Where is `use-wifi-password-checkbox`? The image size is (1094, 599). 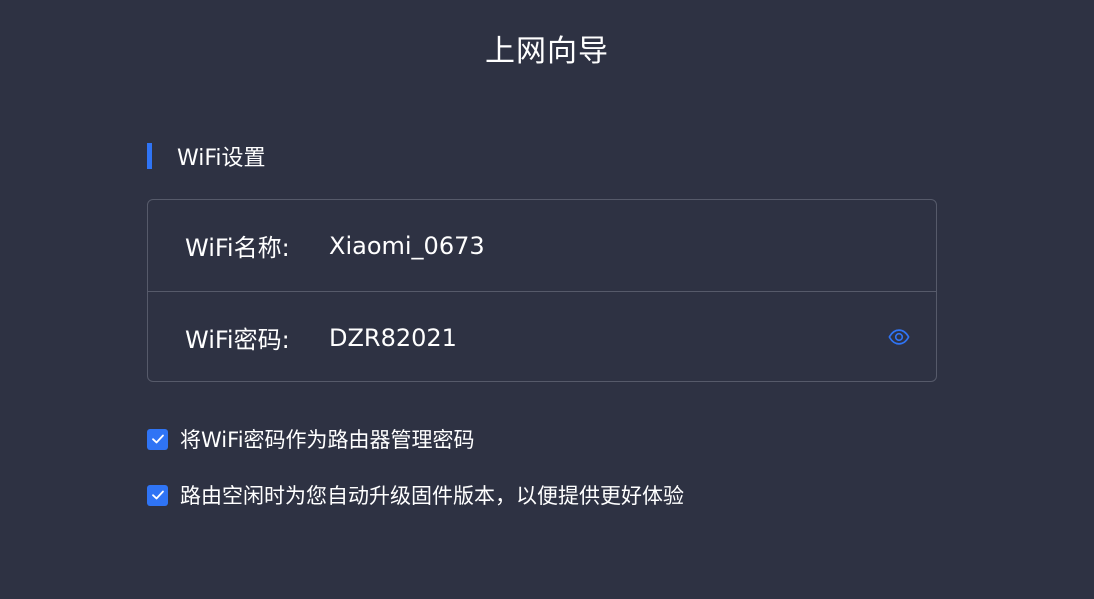
use-wifi-password-checkbox is located at coordinates (157, 439).